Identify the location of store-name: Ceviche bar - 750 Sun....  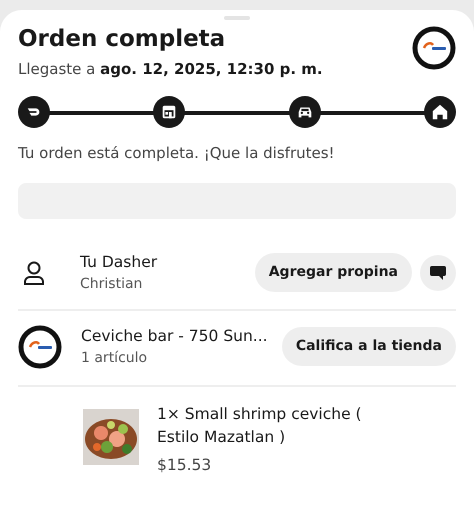
(175, 336).